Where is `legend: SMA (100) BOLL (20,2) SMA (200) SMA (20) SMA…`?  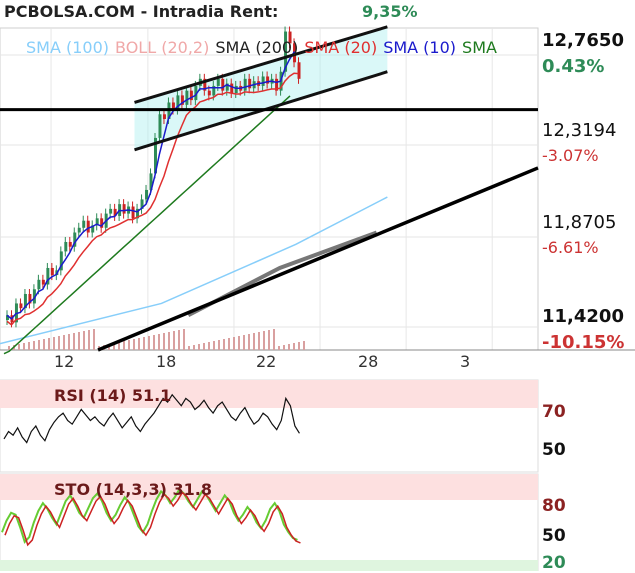 legend: SMA (100) BOLL (20,2) SMA (200) SMA (20) SMA… is located at coordinates (264, 47).